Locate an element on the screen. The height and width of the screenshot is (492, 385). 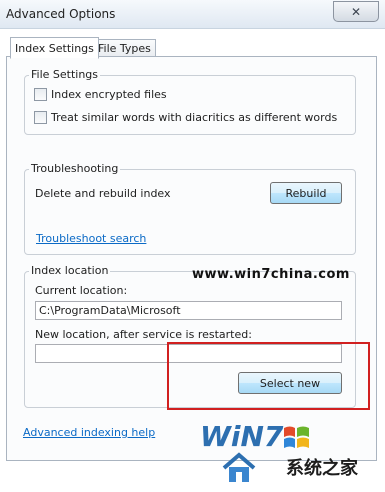
highlight-box is located at coordinates (268, 376).